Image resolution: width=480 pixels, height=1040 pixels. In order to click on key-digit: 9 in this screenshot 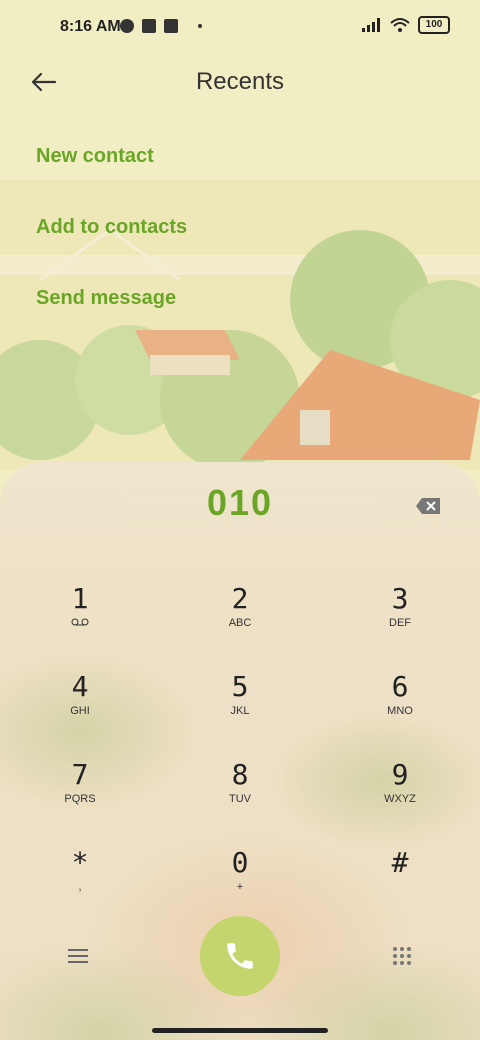, I will do `click(400, 774)`.